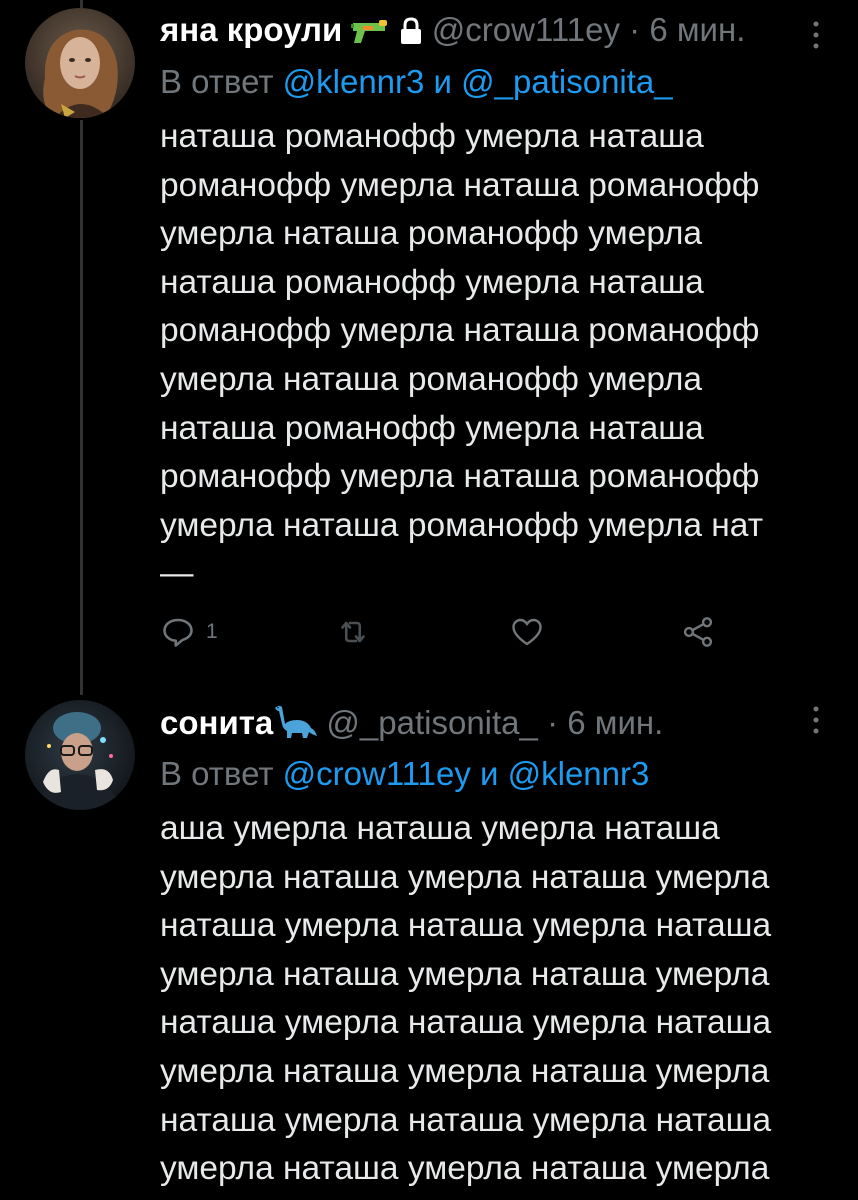  I want to click on reply-count: 1, so click(212, 631).